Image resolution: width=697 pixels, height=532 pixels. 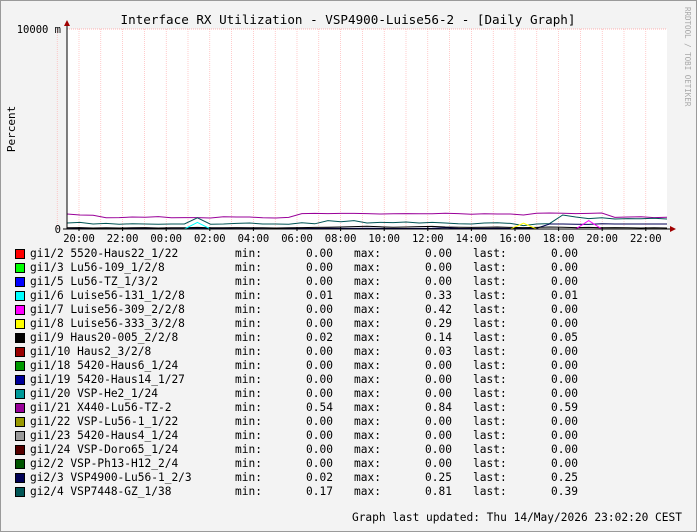 I want to click on legend-min-value: 0.54, so click(x=319, y=407).